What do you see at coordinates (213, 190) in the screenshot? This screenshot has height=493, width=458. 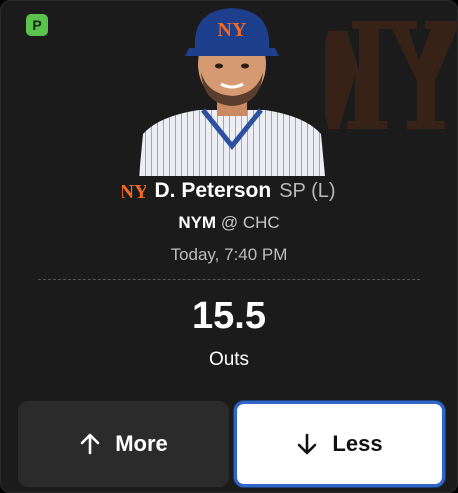 I see `player-name: D. Peterson` at bounding box center [213, 190].